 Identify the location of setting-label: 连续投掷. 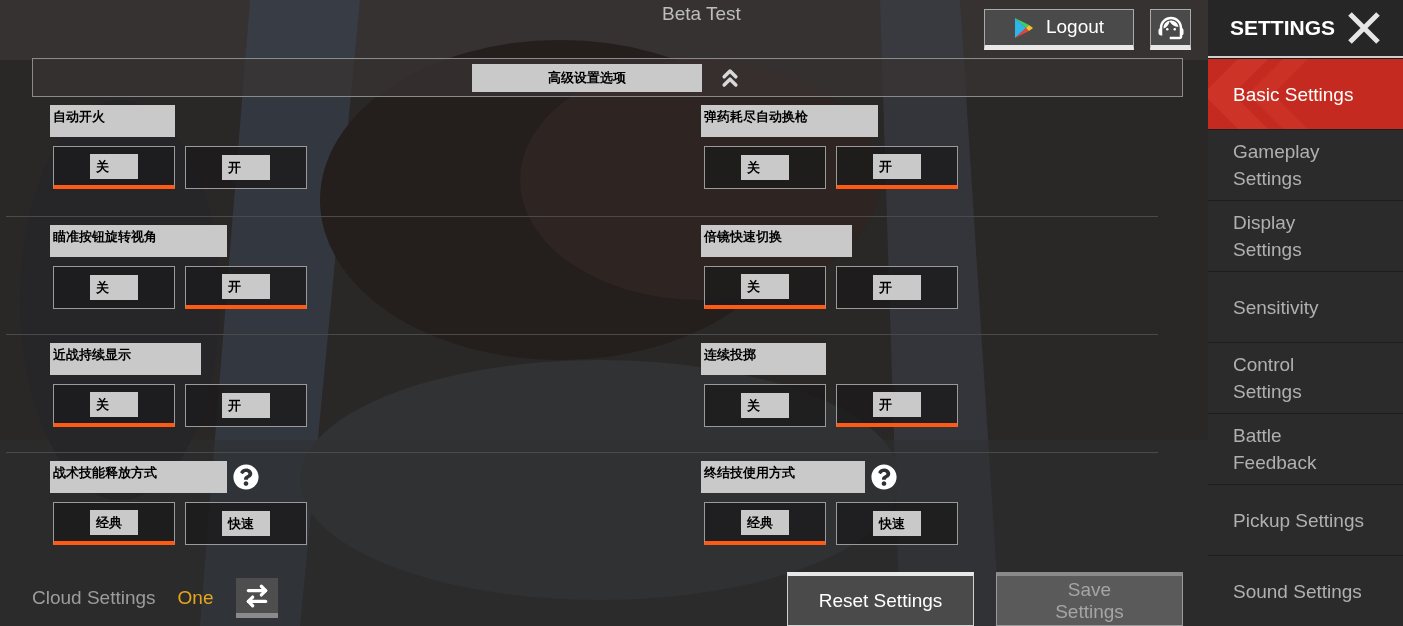
(763, 359).